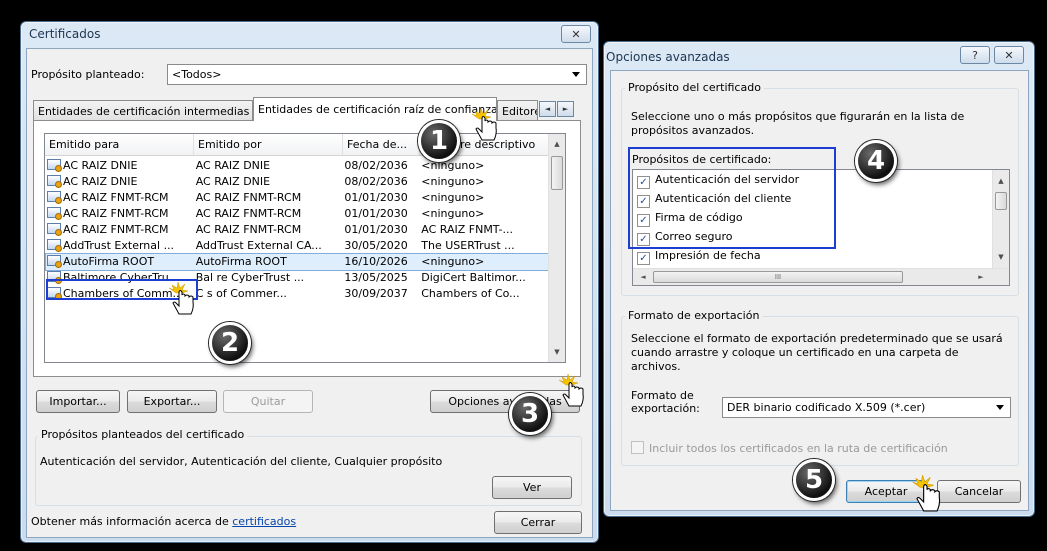 The image size is (1047, 551). Describe the element at coordinates (381, 262) in the screenshot. I see `table-cell: 16/10/2026` at that location.